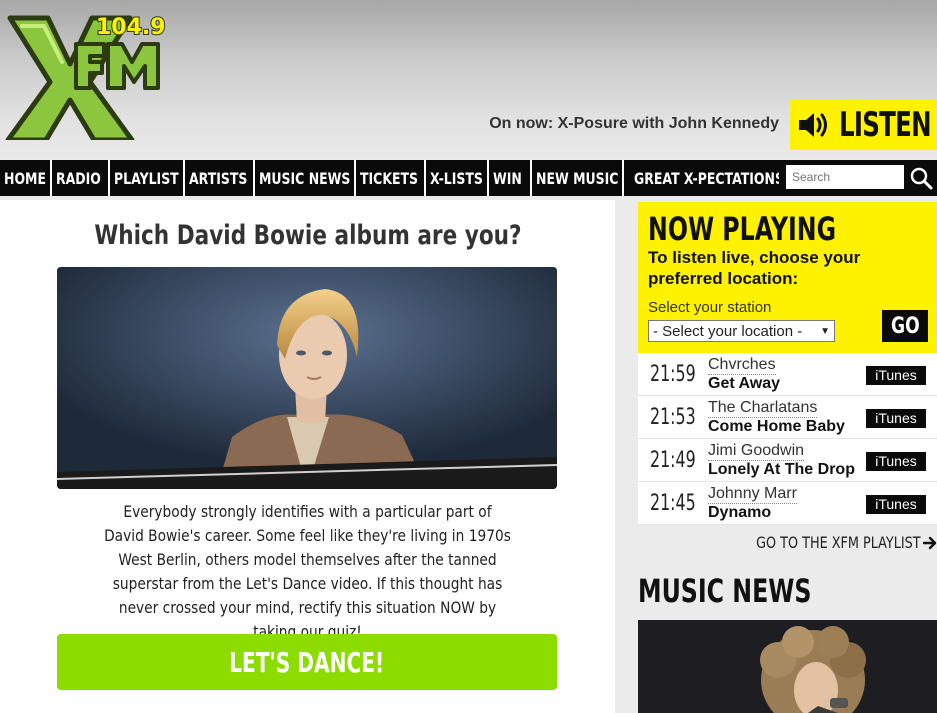 The height and width of the screenshot is (713, 937). I want to click on track-time: 21:53, so click(673, 417).